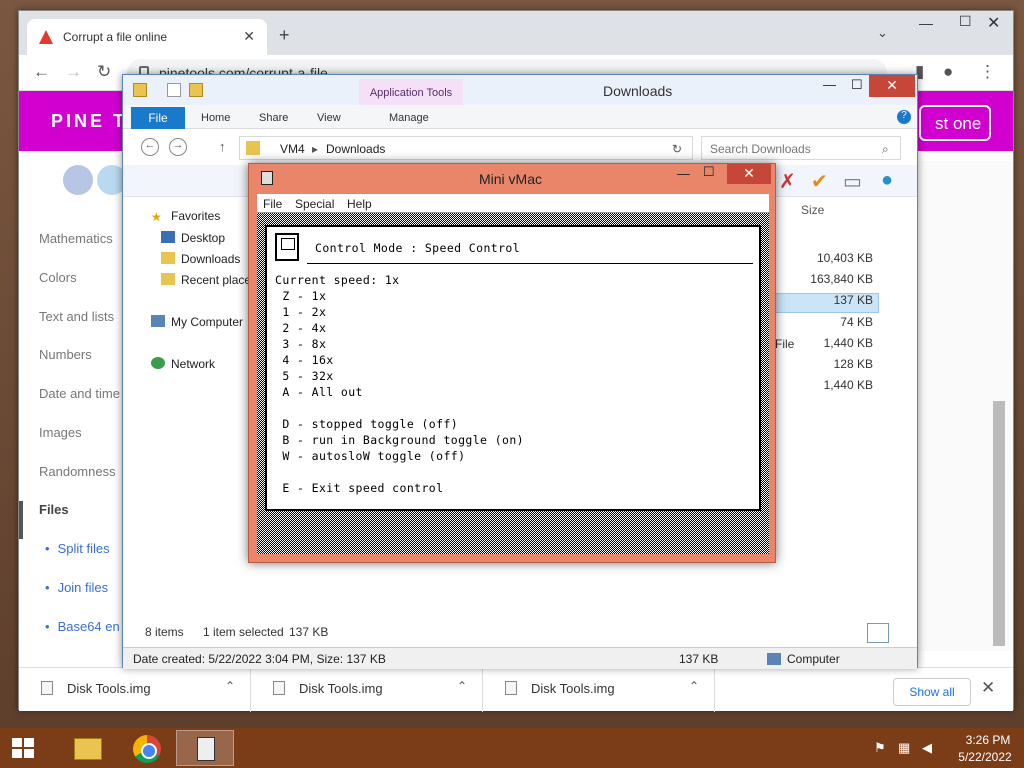 This screenshot has width=1024, height=768. I want to click on explorer-maximize-button: ☐, so click(857, 85).